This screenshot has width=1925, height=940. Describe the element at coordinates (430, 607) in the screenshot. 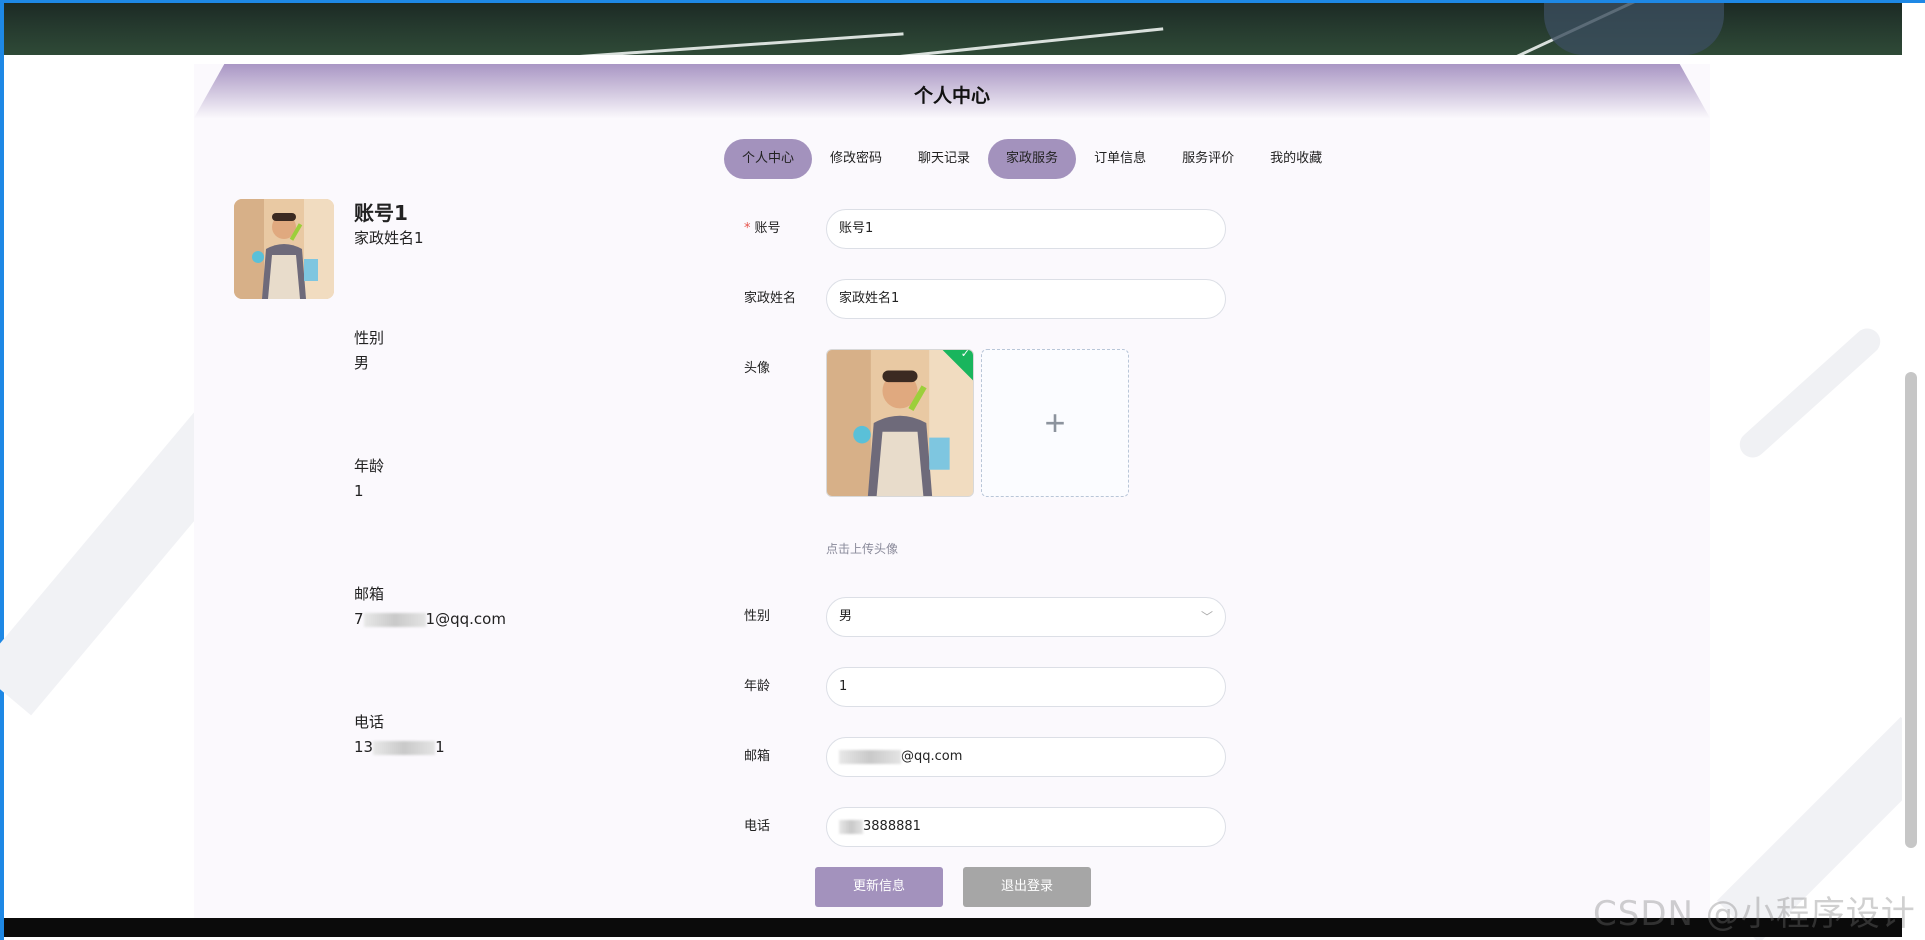

I see `profile-email: 邮箱 7 1@qq.com` at that location.